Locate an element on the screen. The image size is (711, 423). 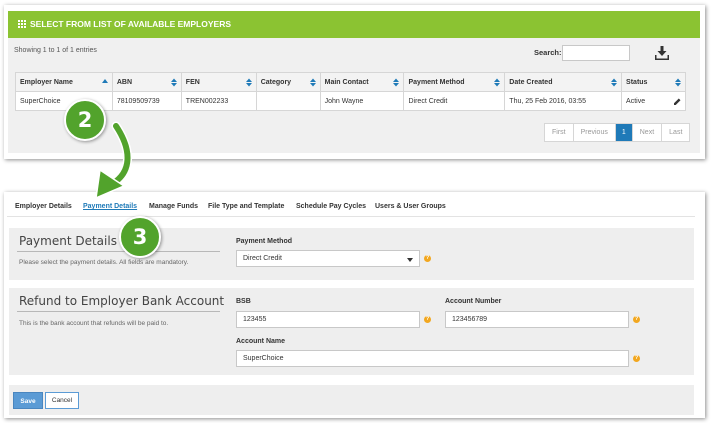
step-arrow is located at coordinates (113, 160).